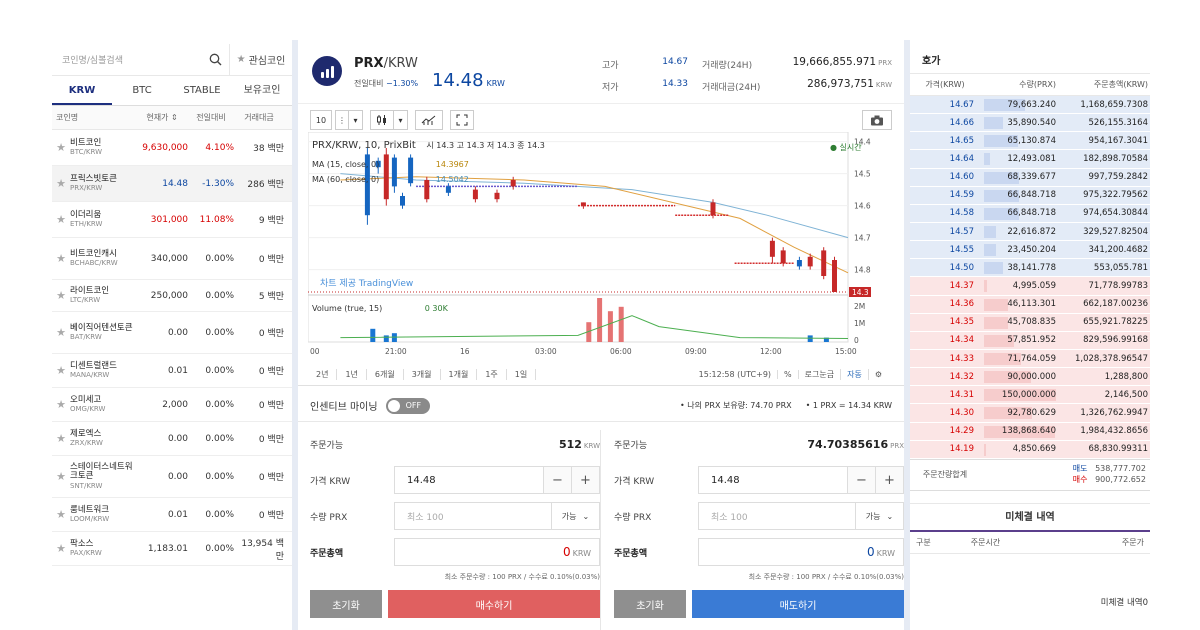  I want to click on bid-row: 14.30 92,780.629 1,326,762.9947, so click(1030, 413).